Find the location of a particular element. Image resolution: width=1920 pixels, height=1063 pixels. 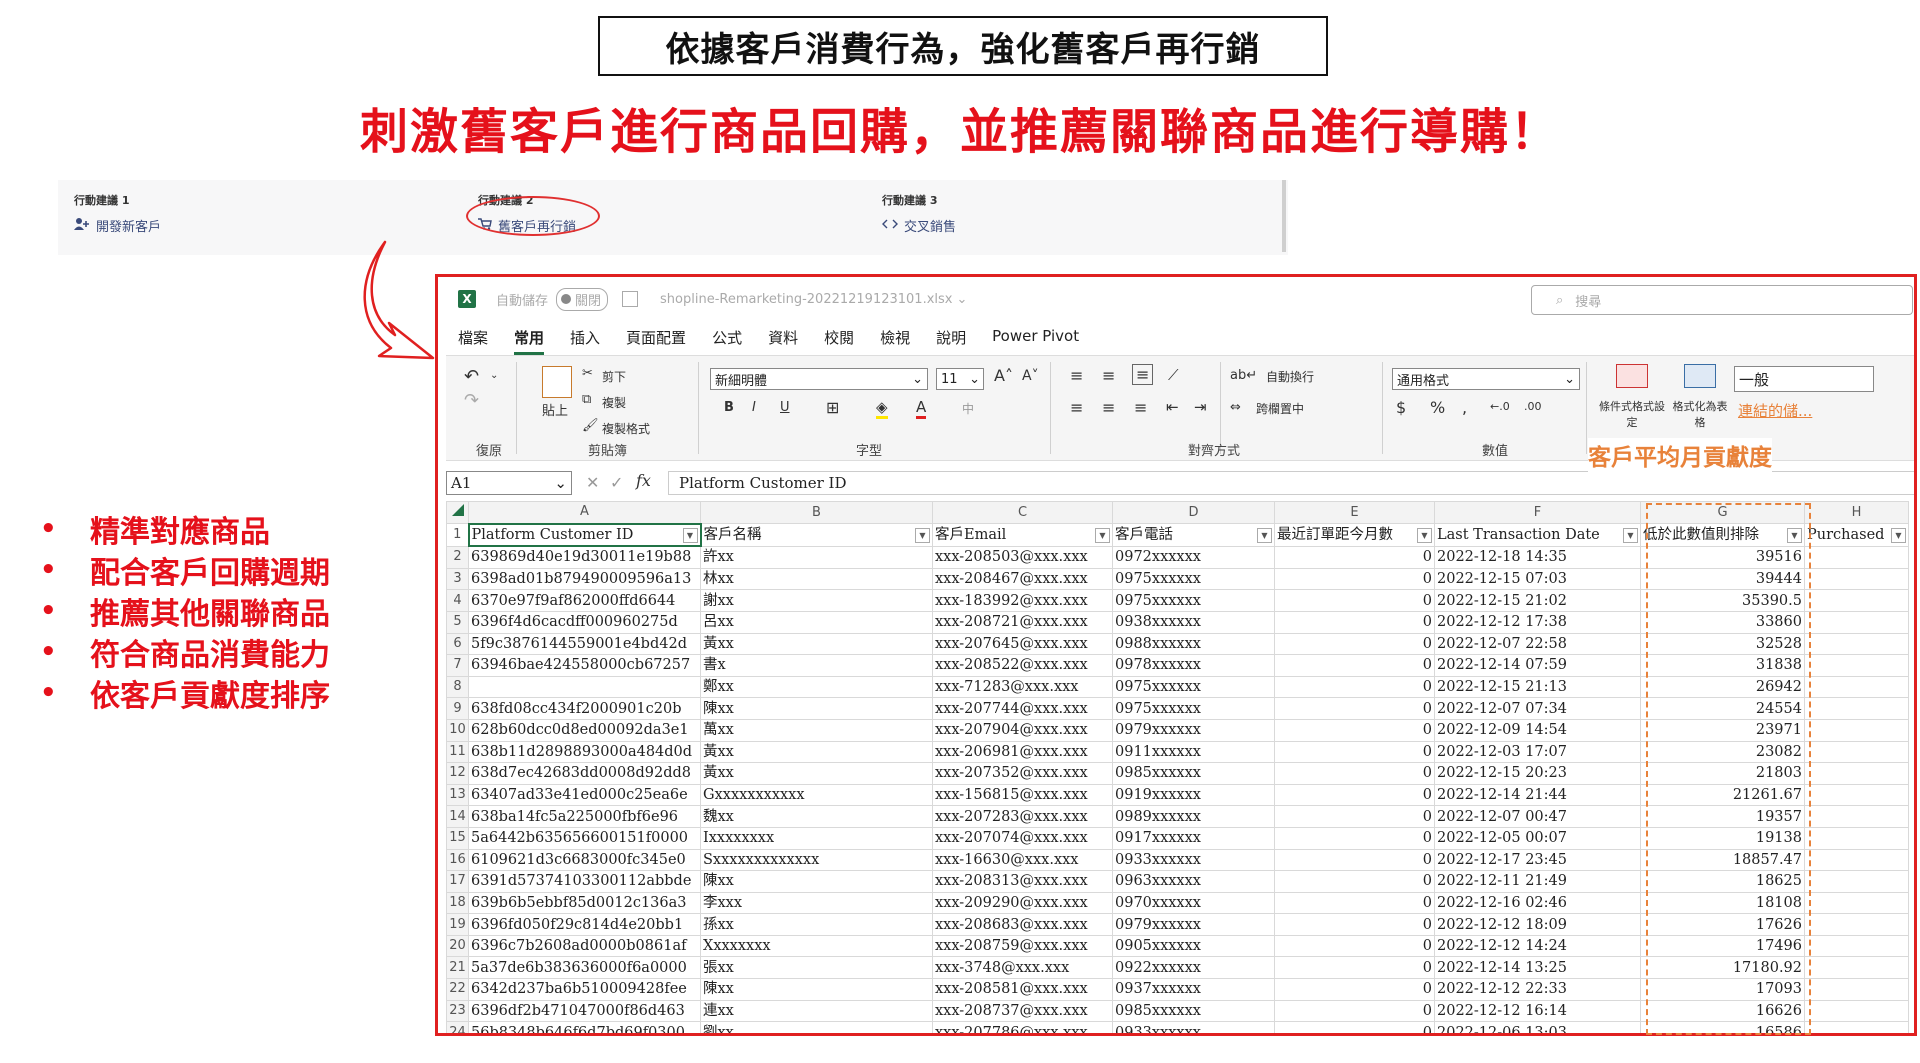

cell-last-transaction: 2022-12-15 20:23 is located at coordinates (1537, 773).